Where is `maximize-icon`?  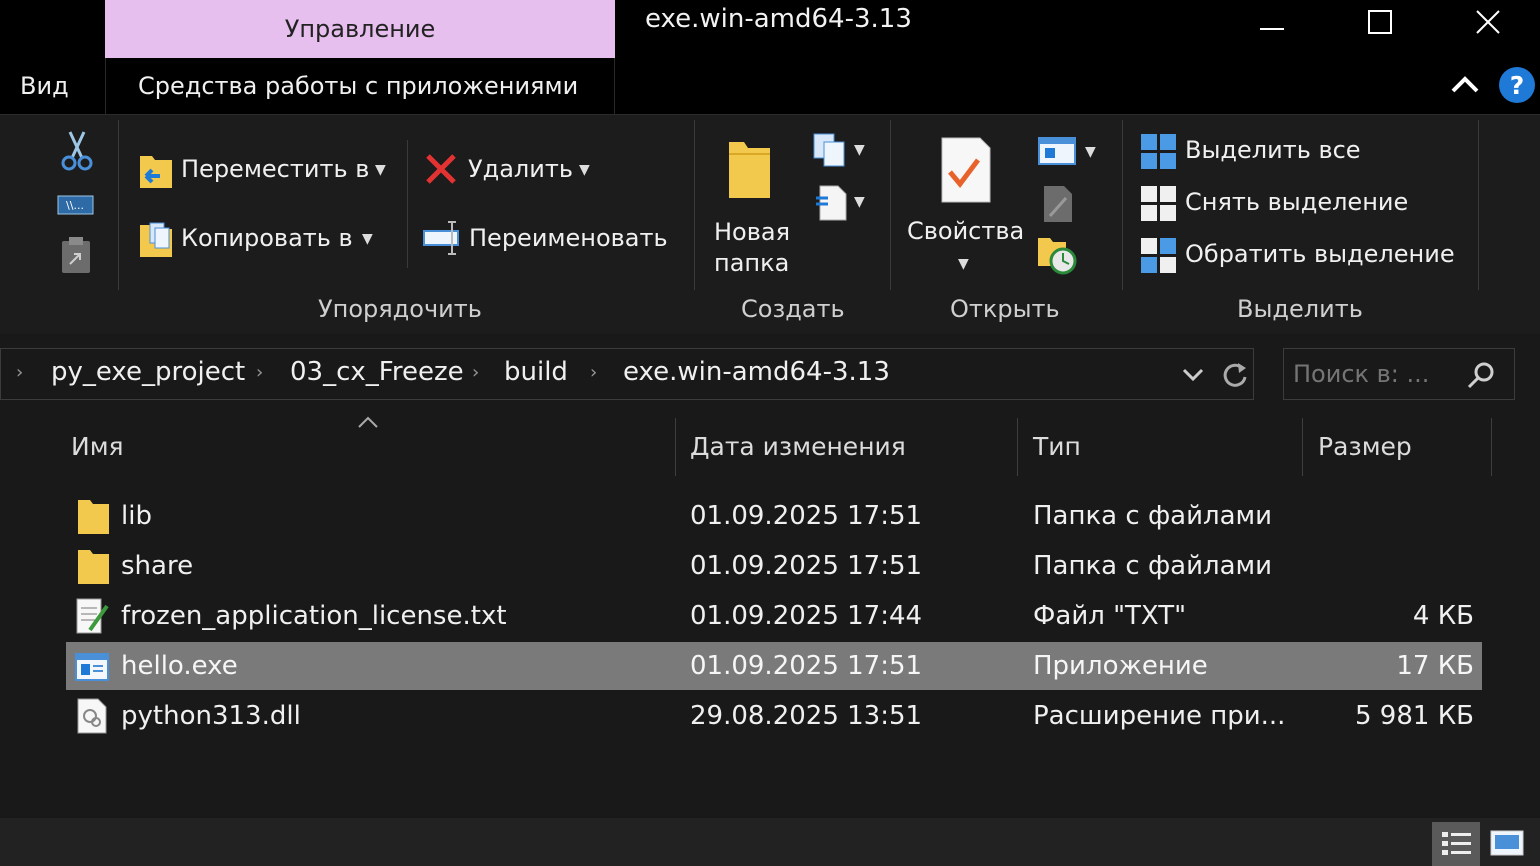
maximize-icon is located at coordinates (1380, 22).